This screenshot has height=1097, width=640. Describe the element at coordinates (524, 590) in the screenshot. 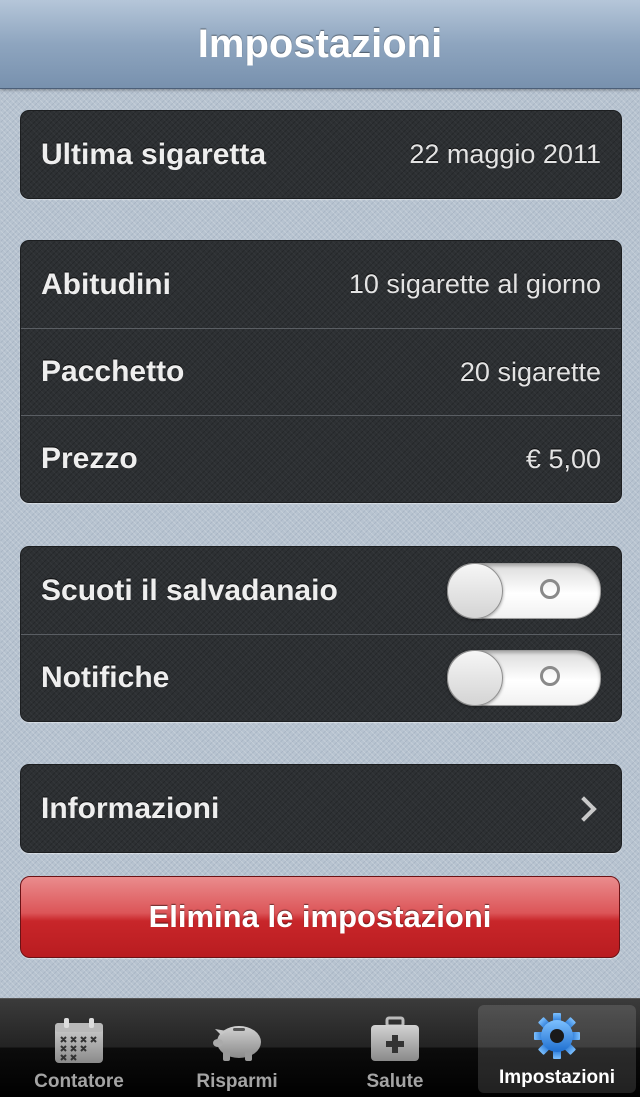

I see `shake-piggy-bank-switch` at that location.